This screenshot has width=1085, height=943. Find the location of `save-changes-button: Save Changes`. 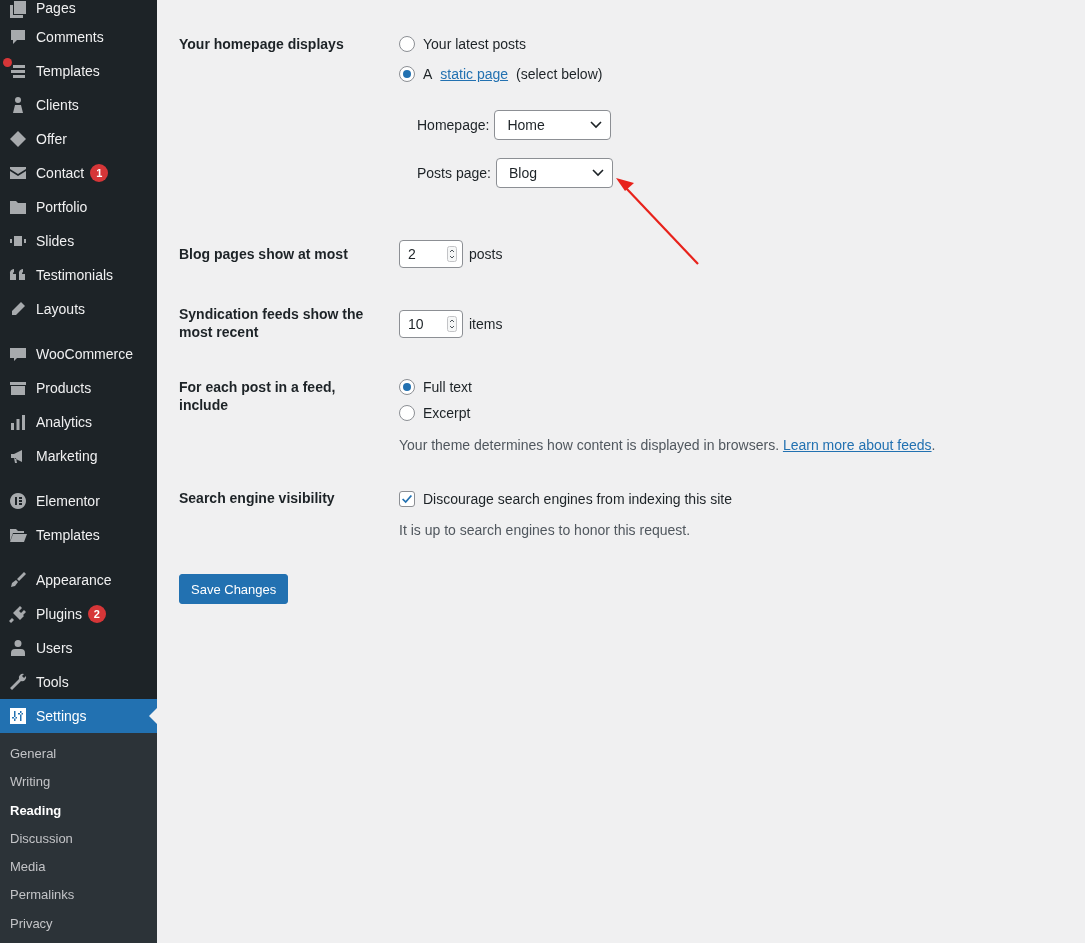

save-changes-button: Save Changes is located at coordinates (234, 589).